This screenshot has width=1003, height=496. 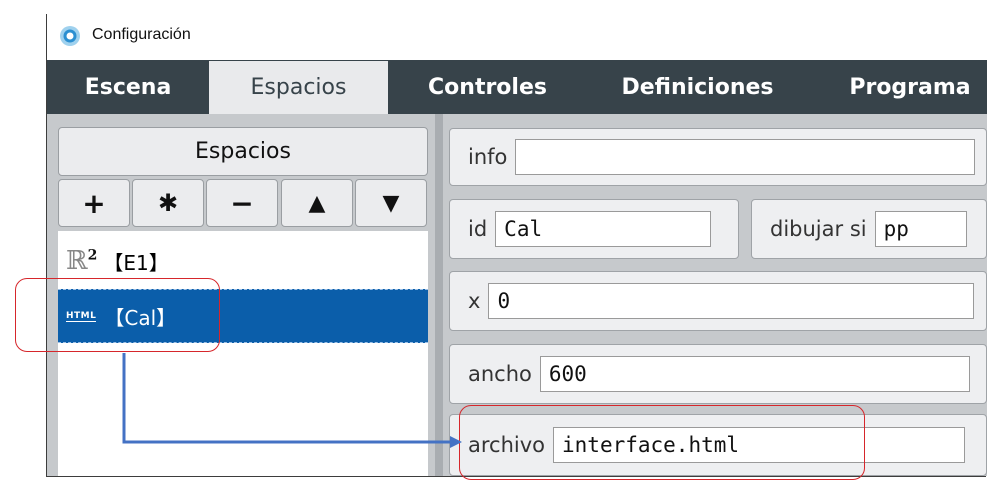 I want to click on duplicate-space-button: ✱, so click(x=168, y=203).